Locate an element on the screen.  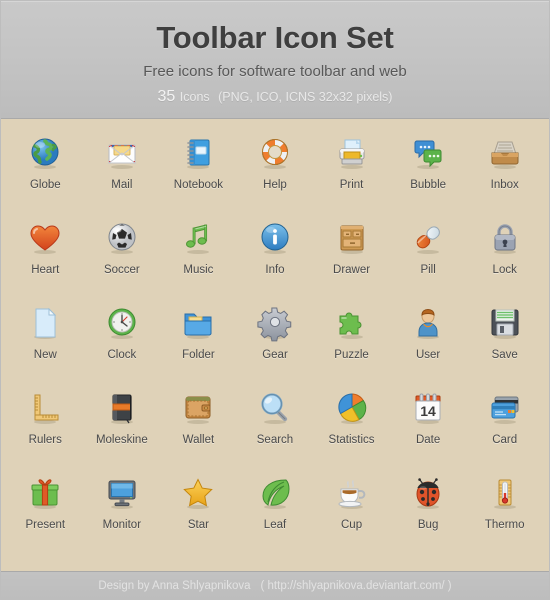
icon-cell-music: Music is located at coordinates (198, 258).